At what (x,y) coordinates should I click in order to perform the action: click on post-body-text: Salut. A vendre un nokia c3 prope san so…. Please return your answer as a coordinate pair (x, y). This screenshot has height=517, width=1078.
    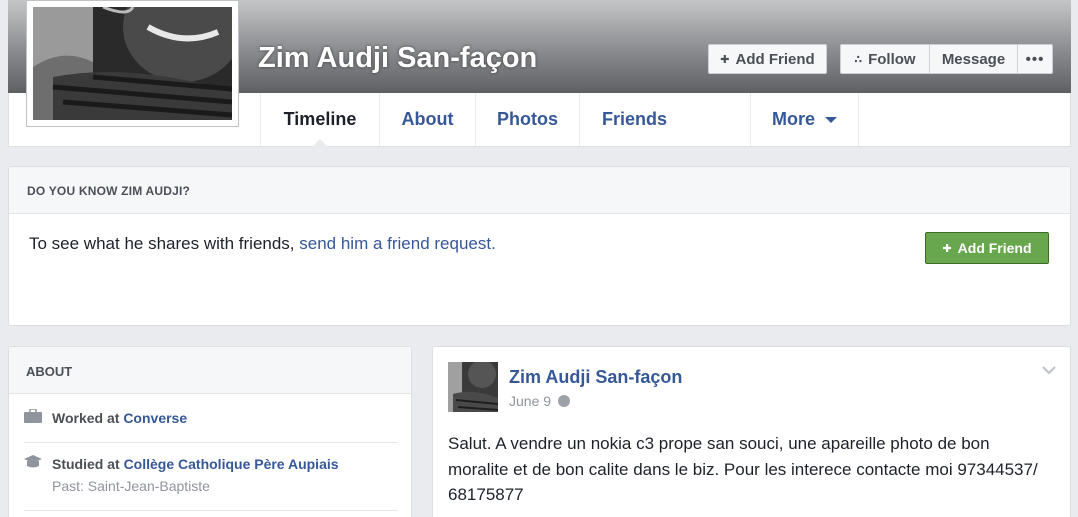
    Looking at the image, I should click on (743, 469).